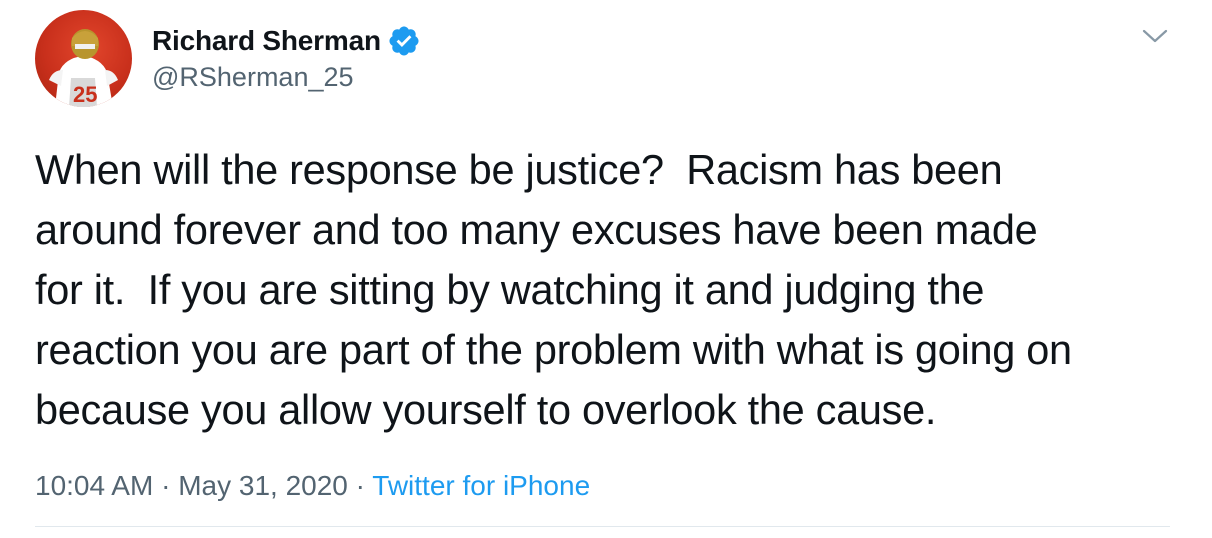  I want to click on user-block: Richard Sherman @RSherman_25, so click(286, 57).